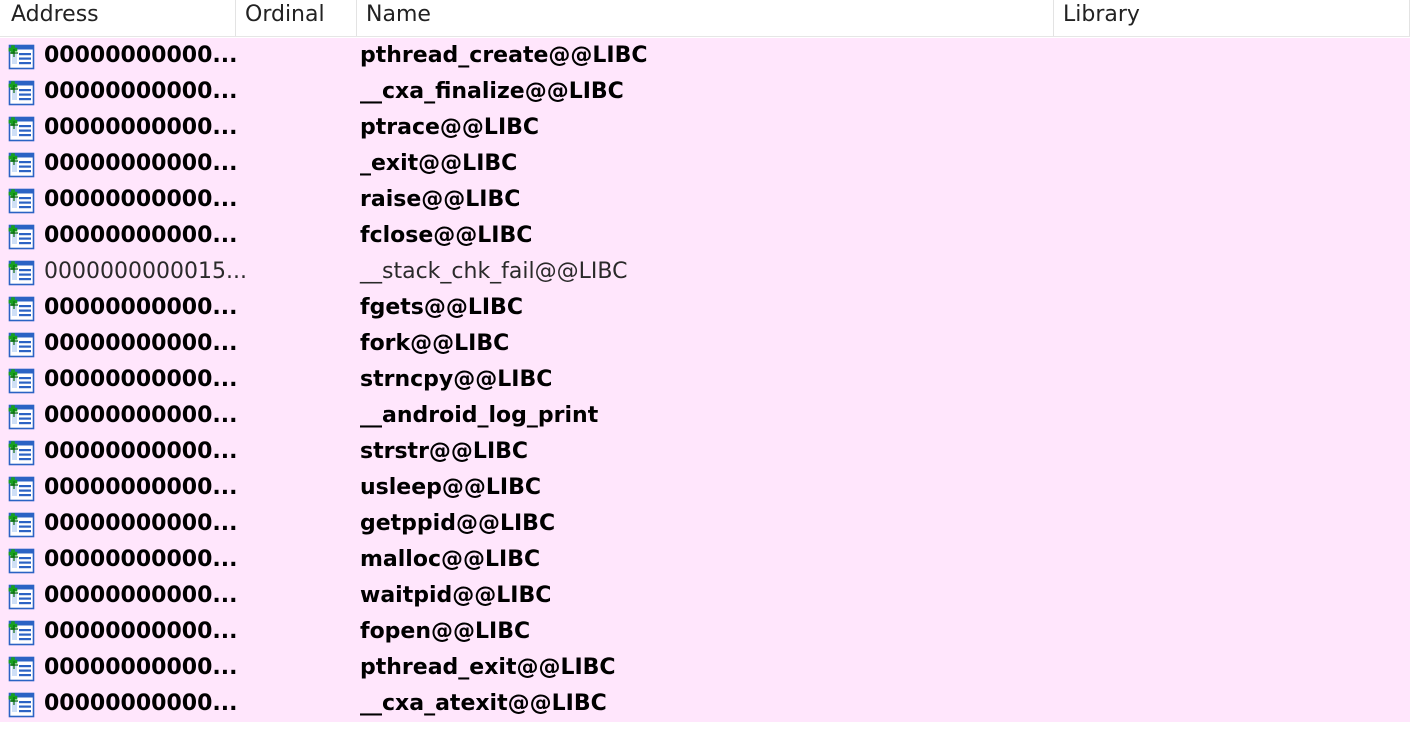 The height and width of the screenshot is (734, 1420). Describe the element at coordinates (451, 487) in the screenshot. I see `row-name: usleep@@LIBC` at that location.